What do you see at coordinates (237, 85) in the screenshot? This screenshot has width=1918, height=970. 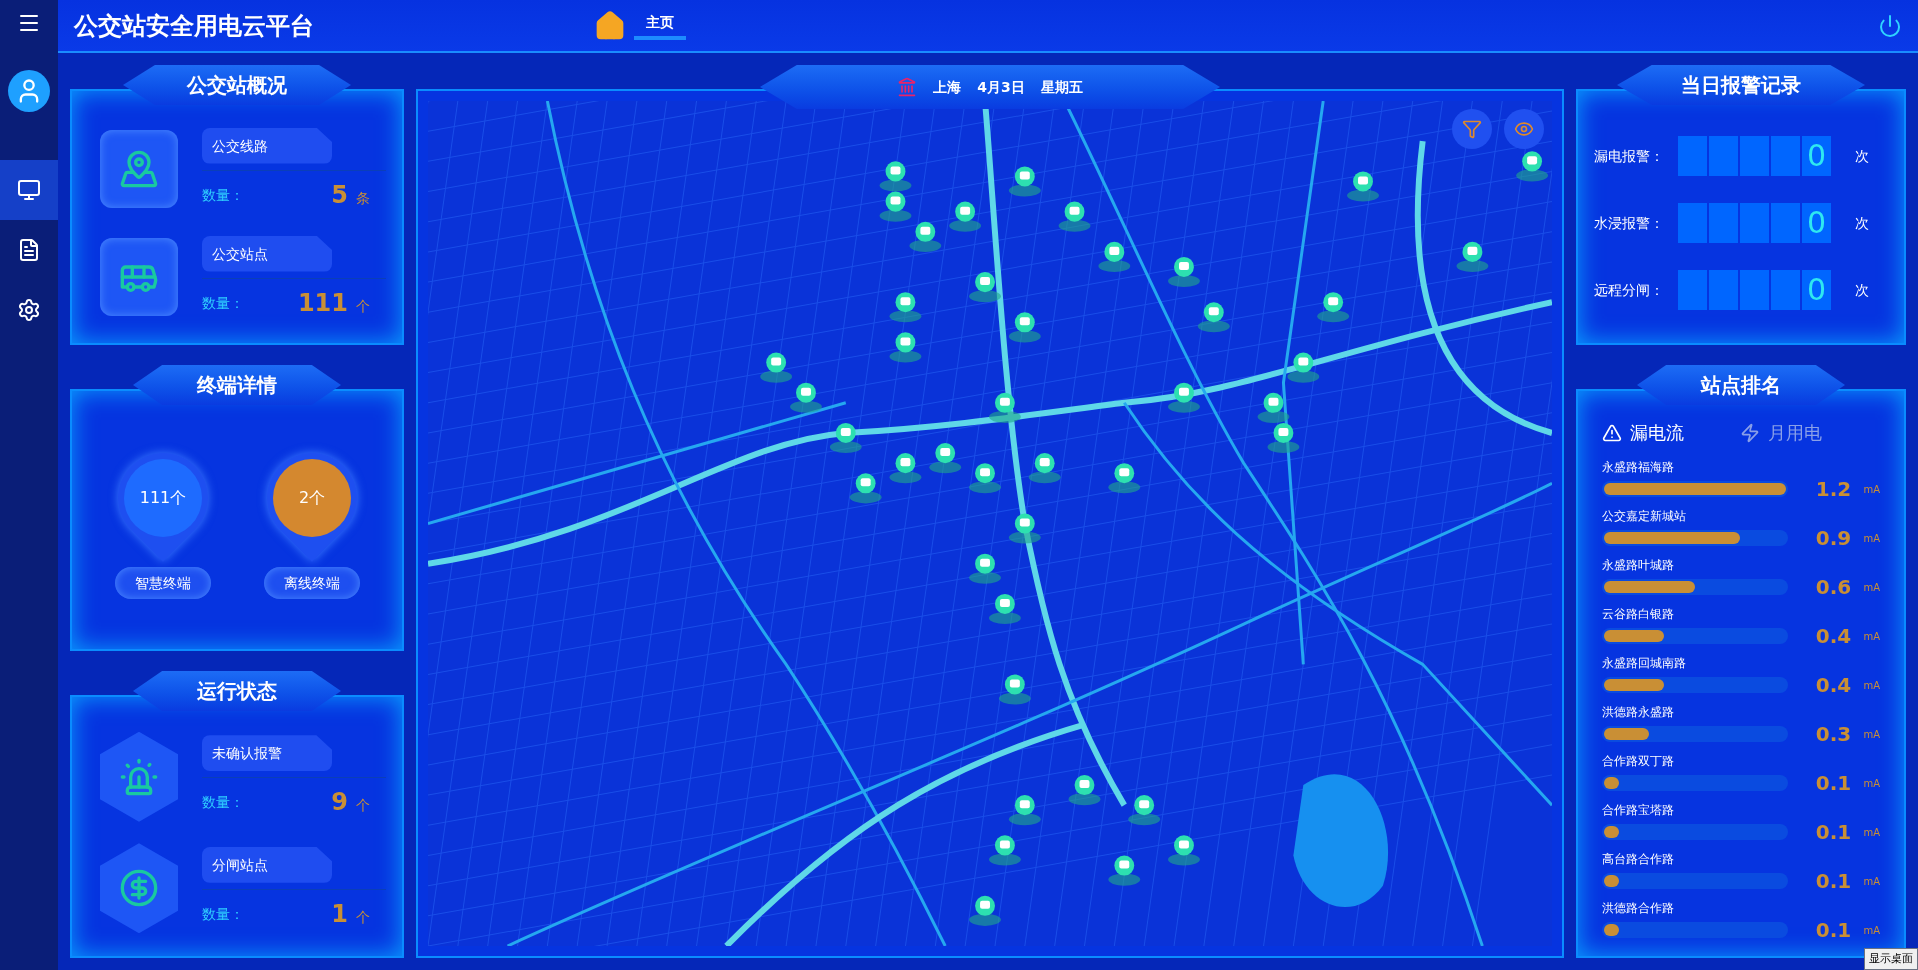 I see `panel-title: 公交站概况` at bounding box center [237, 85].